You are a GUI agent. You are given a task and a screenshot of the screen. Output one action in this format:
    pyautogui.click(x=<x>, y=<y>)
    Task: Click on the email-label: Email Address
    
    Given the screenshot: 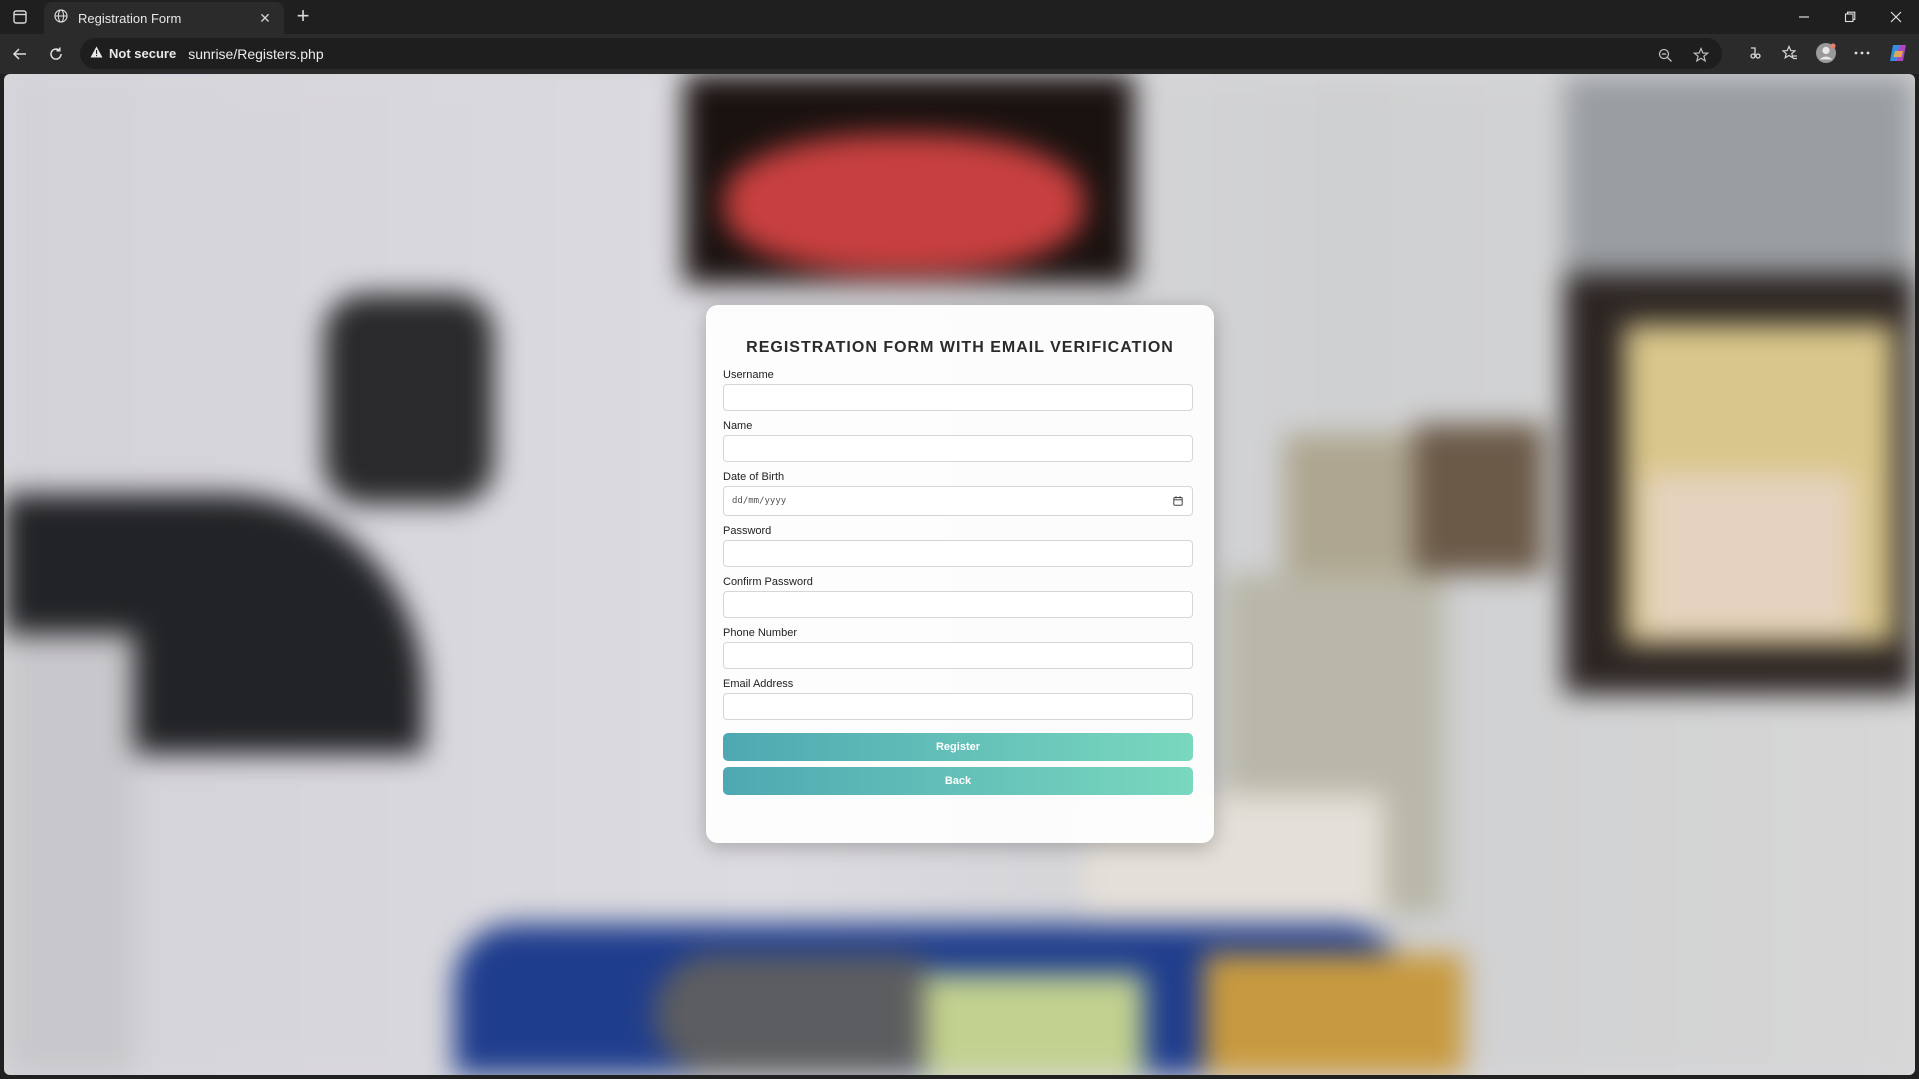 What is the action you would take?
    pyautogui.click(x=758, y=684)
    